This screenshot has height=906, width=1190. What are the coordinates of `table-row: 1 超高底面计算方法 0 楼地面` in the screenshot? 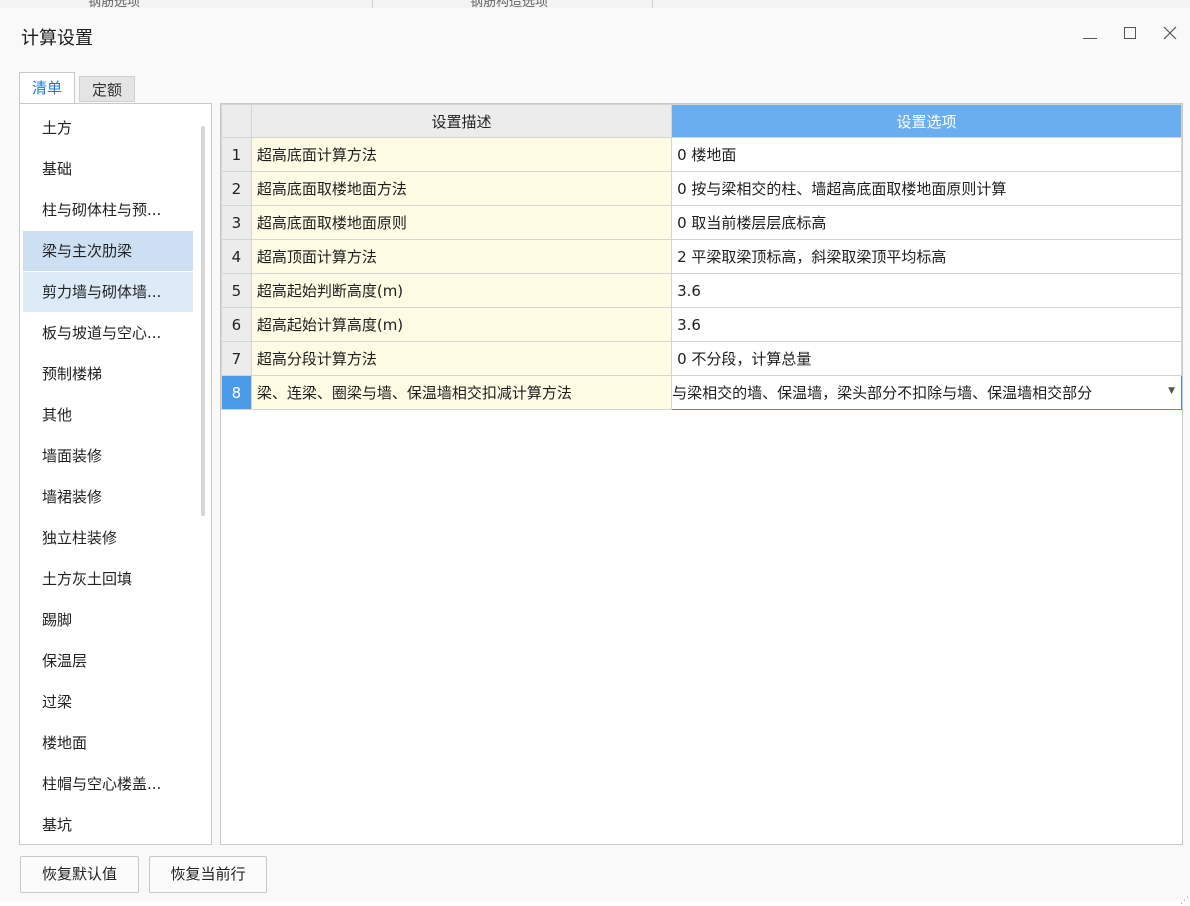 It's located at (701, 154).